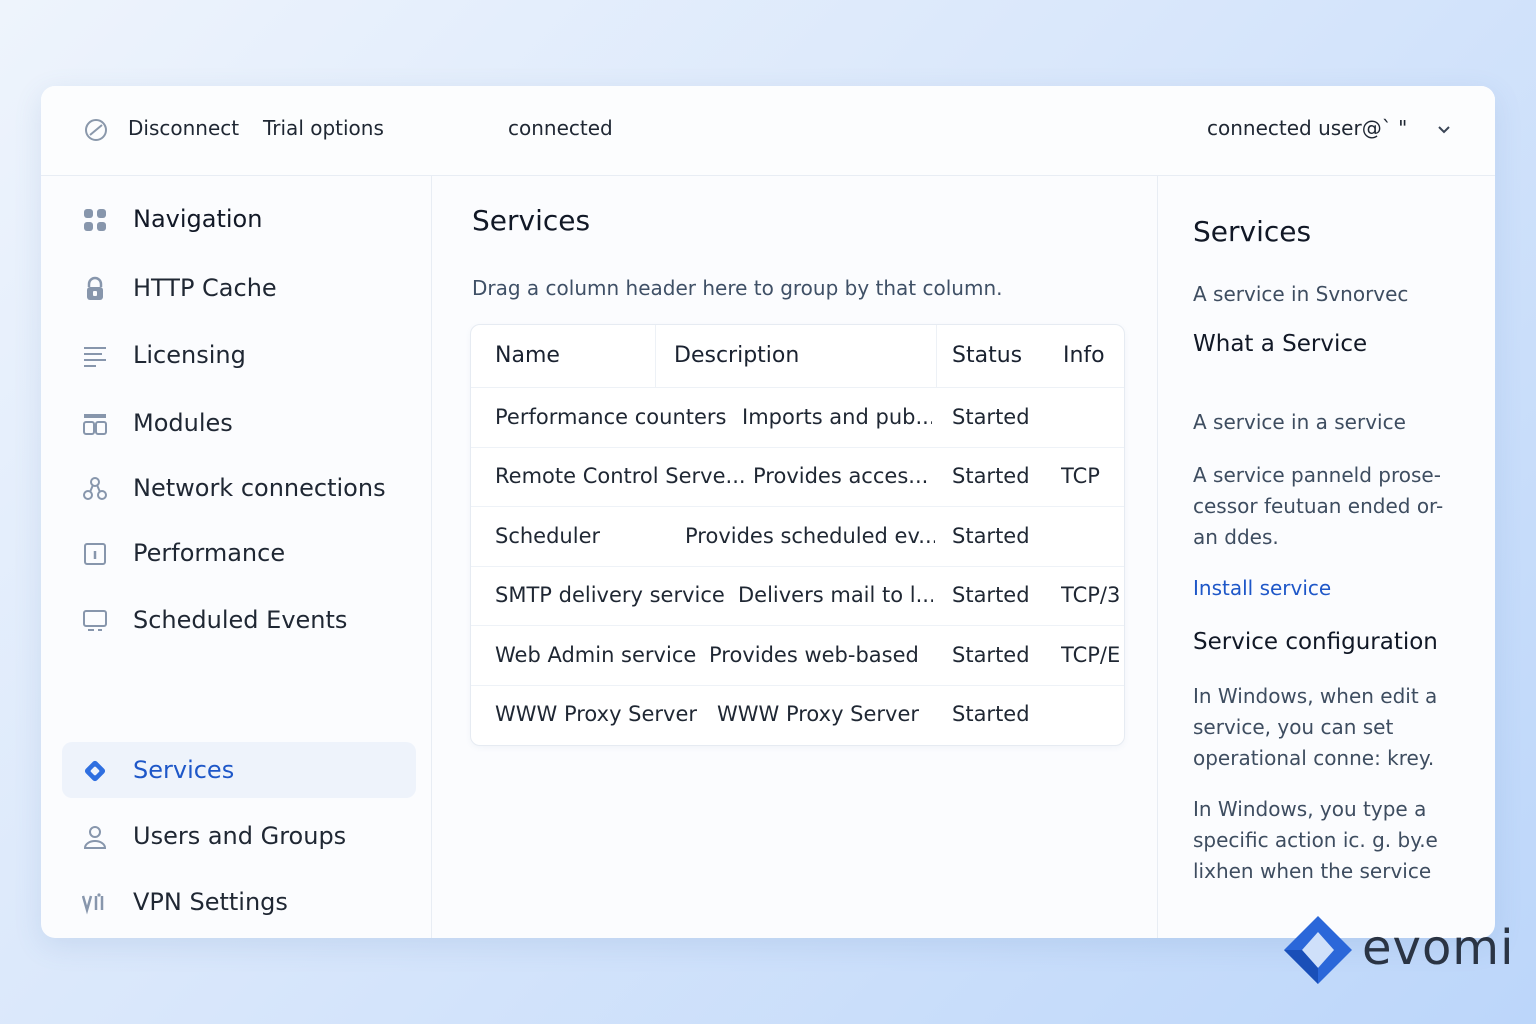 This screenshot has height=1024, width=1536. I want to click on sidebar-item-label: Modules, so click(183, 423).